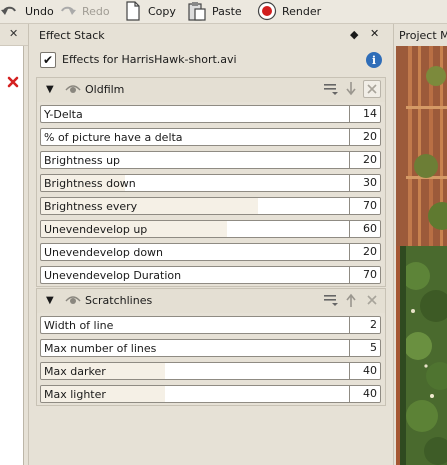 This screenshot has height=465, width=447. I want to click on close-icon: ✕, so click(13, 33).